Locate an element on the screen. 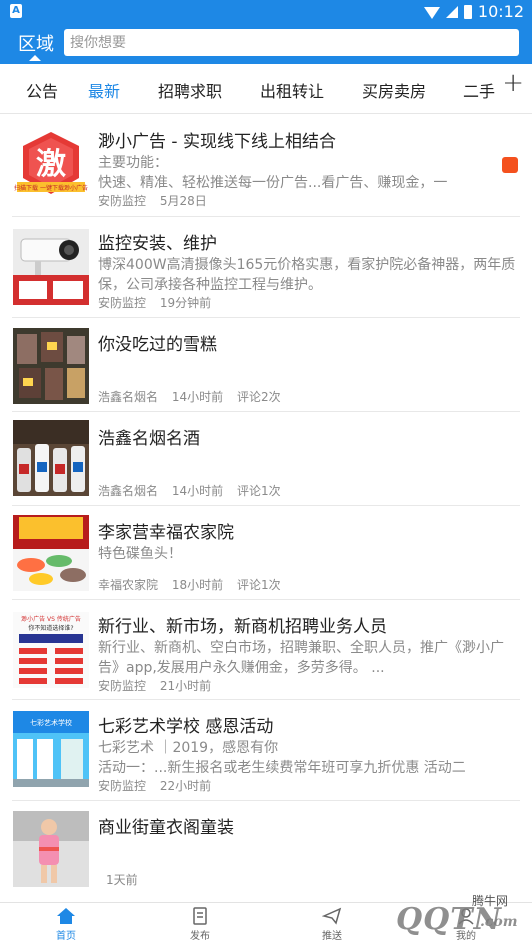 This screenshot has height=944, width=532. tab-announcements: 公告 is located at coordinates (42, 90).